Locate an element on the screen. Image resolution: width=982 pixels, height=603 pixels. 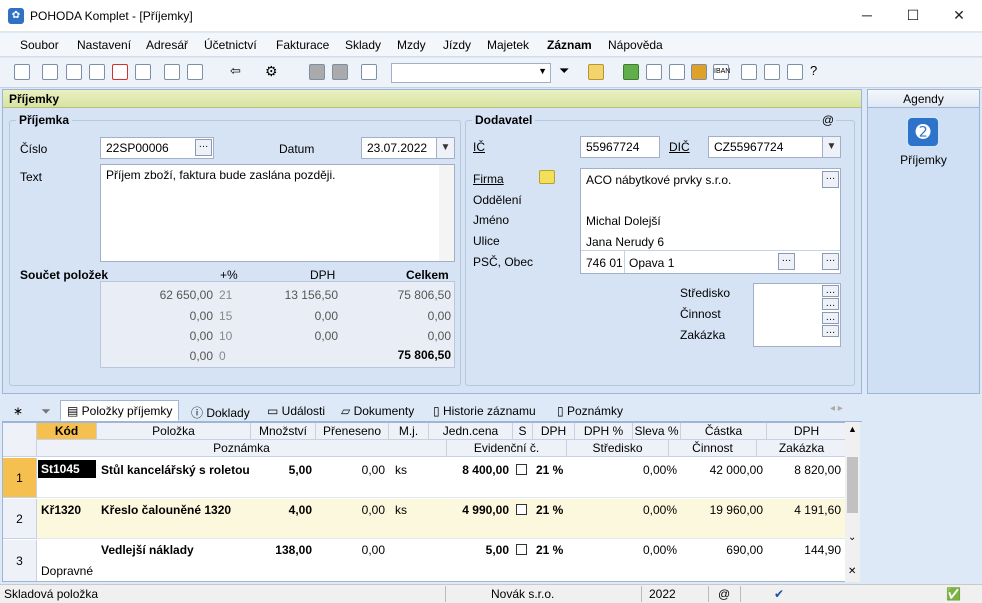
col-evidencni: Evidenční č. is located at coordinates (507, 448).